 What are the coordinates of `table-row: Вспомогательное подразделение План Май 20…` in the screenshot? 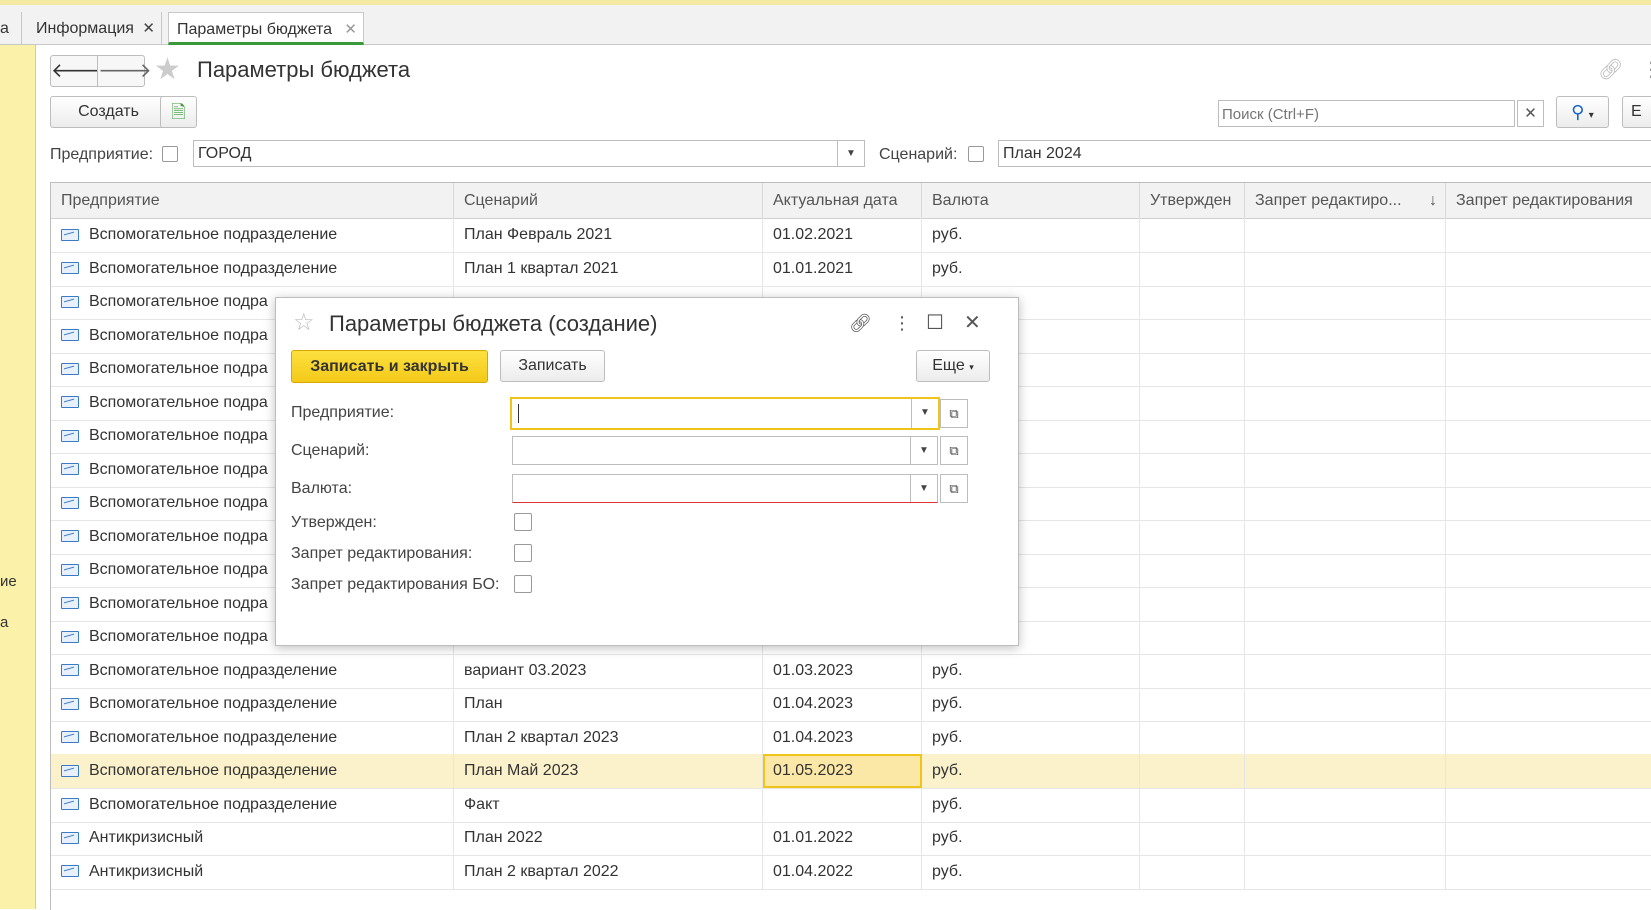 It's located at (851, 771).